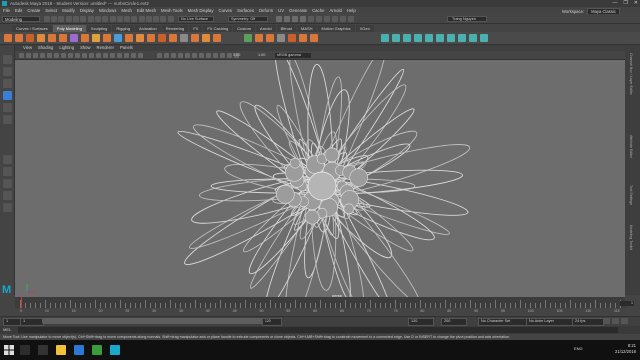 This screenshot has width=640, height=360. Describe the element at coordinates (201, 55) in the screenshot. I see `panel-tool-25-icon` at that location.